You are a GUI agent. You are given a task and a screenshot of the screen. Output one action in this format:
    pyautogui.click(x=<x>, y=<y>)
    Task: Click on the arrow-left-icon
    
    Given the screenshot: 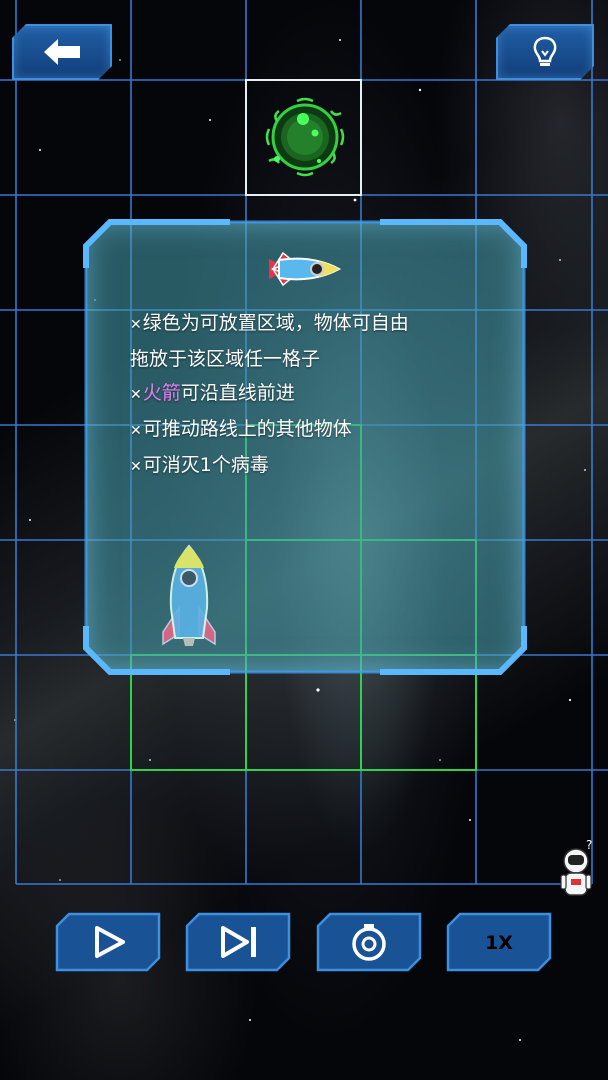 What is the action you would take?
    pyautogui.click(x=62, y=52)
    